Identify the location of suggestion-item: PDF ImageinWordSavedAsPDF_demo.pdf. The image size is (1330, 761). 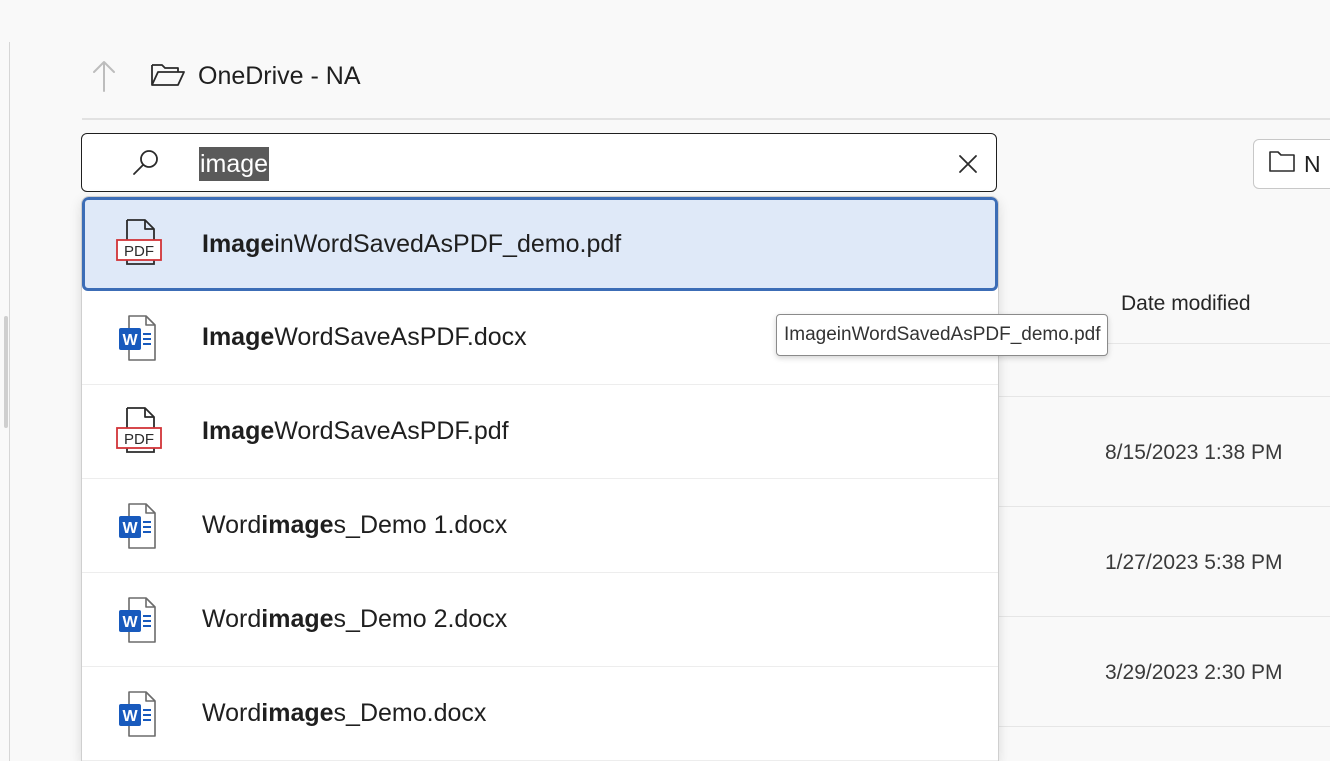
(540, 244).